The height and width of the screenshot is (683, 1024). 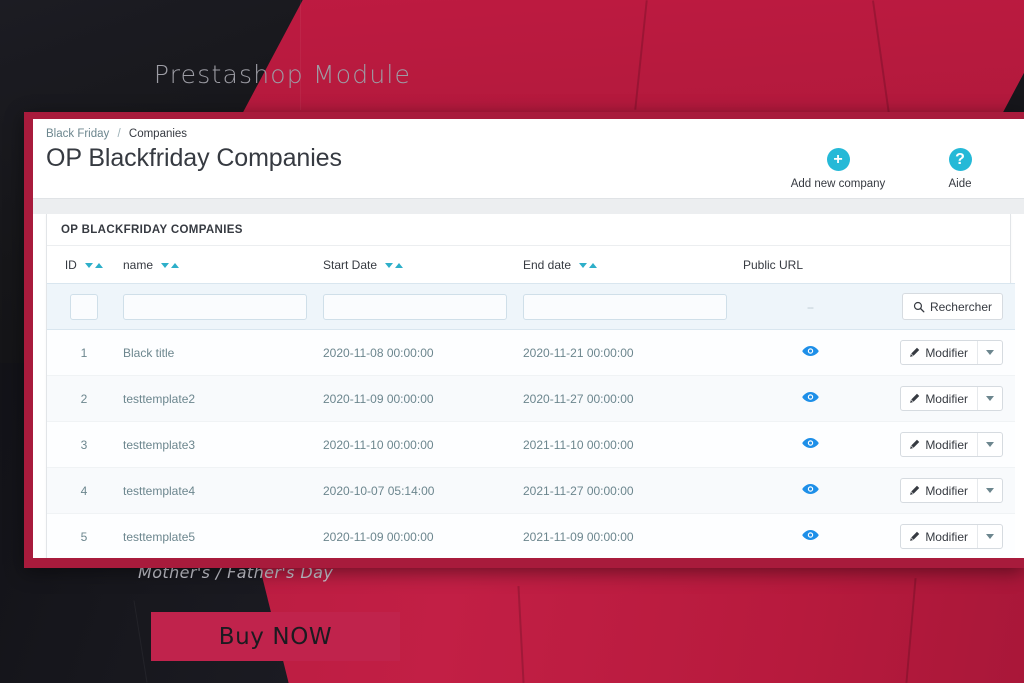 What do you see at coordinates (415, 265) in the screenshot?
I see `column-header-start-date: Start Date` at bounding box center [415, 265].